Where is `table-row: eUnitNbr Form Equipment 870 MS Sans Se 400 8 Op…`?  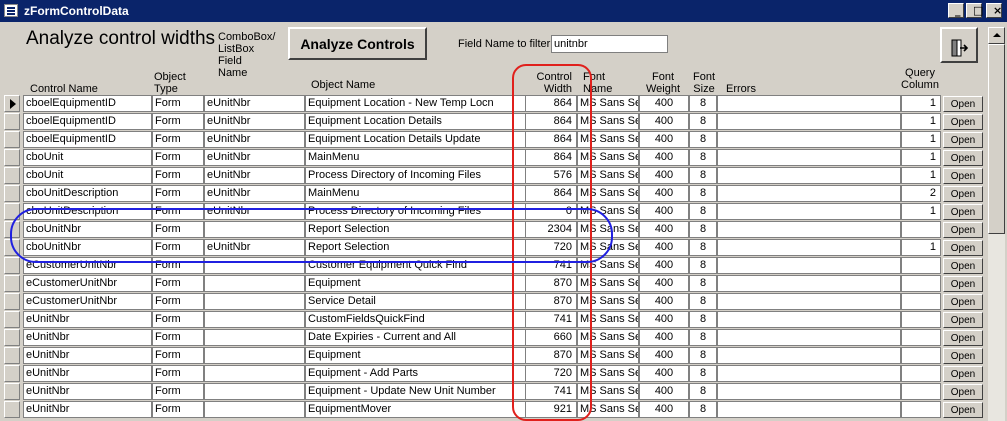
table-row: eUnitNbr Form Equipment 870 MS Sans Se 400 8 Op… is located at coordinates (496, 356).